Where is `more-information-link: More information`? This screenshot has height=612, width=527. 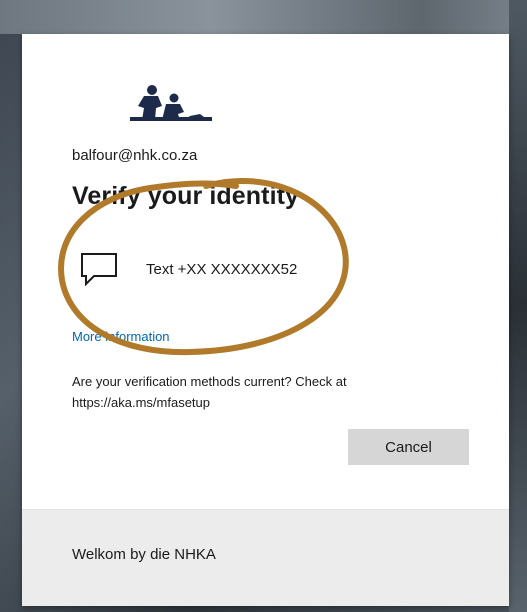 more-information-link: More information is located at coordinates (121, 336).